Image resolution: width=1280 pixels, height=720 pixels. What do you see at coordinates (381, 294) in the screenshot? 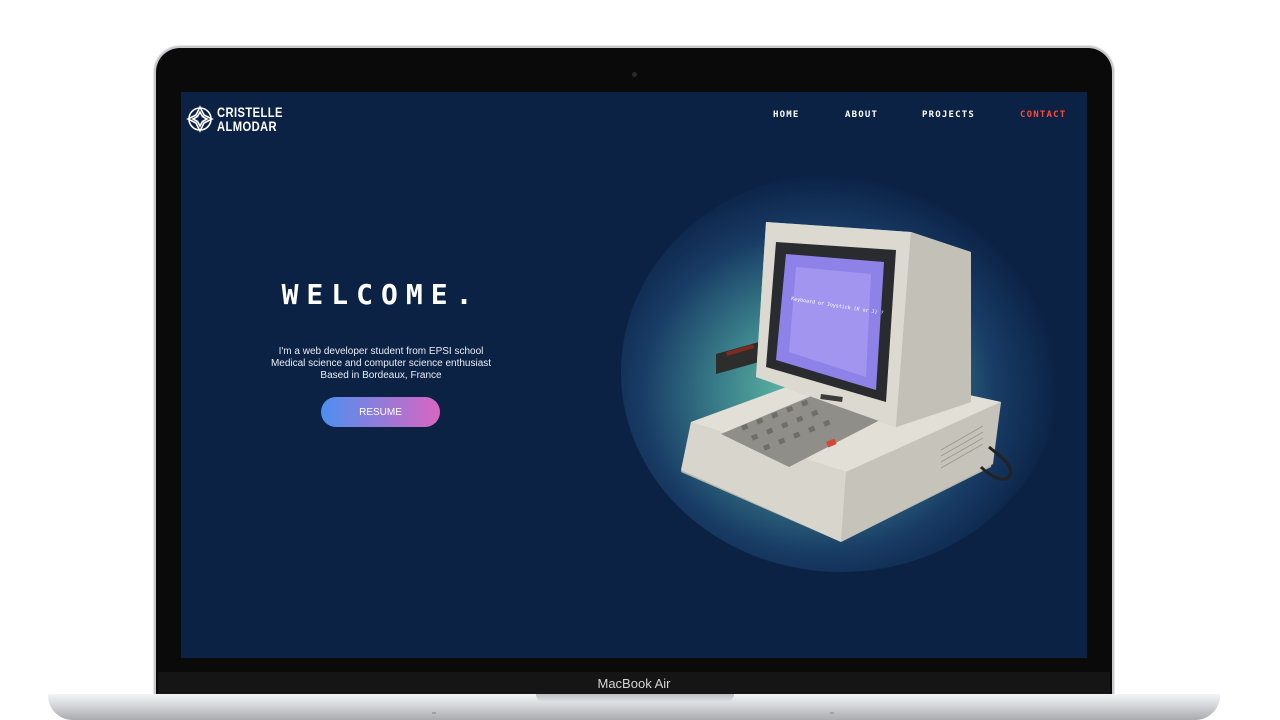
I see `hero-title: WELCOME.` at bounding box center [381, 294].